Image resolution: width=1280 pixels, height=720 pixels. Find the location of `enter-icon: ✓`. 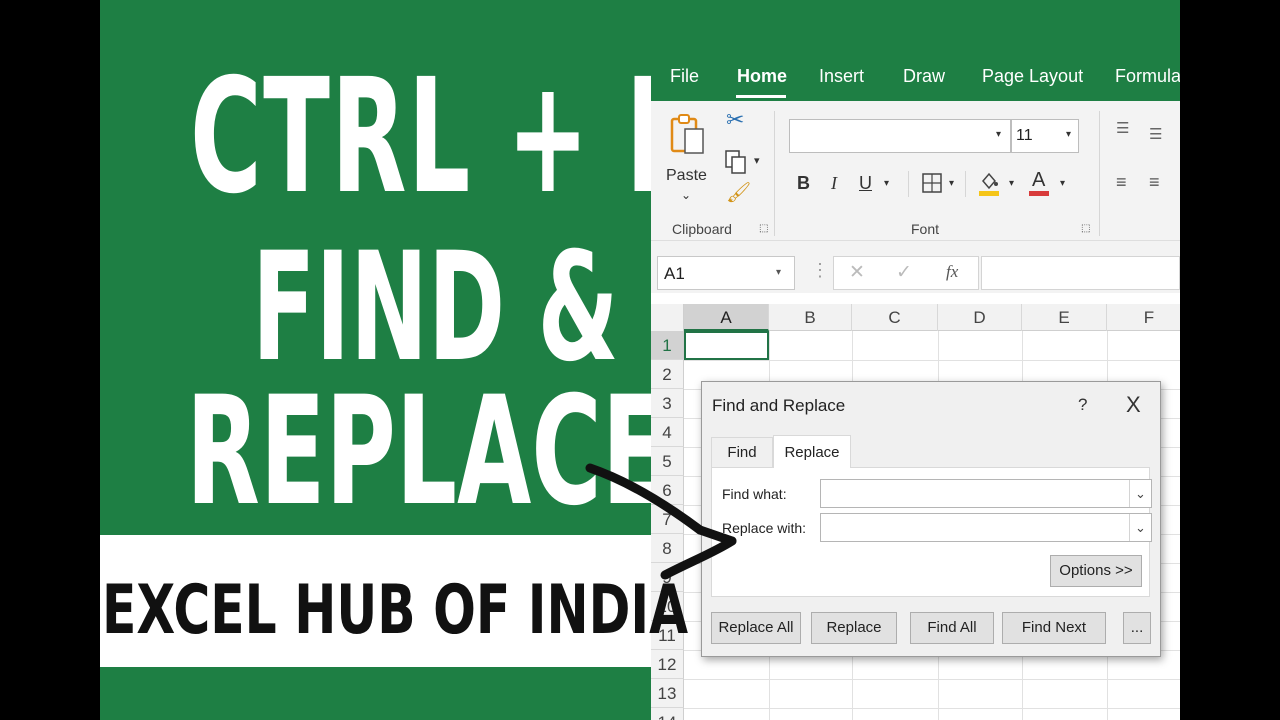

enter-icon: ✓ is located at coordinates (904, 272).